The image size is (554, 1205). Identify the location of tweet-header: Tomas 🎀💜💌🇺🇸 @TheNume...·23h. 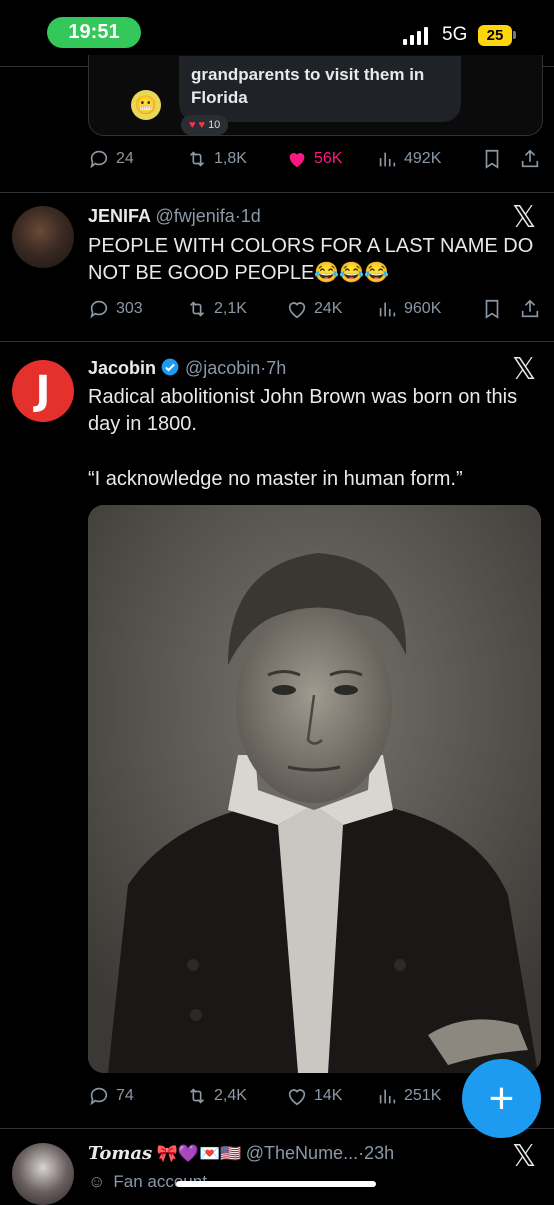
(241, 1153).